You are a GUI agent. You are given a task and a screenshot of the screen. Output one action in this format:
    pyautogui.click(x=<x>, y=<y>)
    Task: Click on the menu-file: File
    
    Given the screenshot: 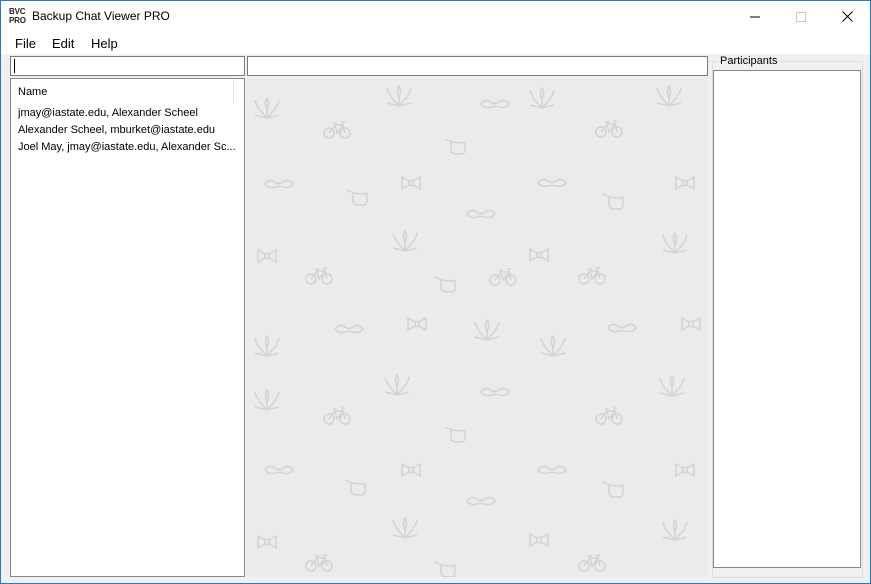 What is the action you would take?
    pyautogui.click(x=25, y=43)
    